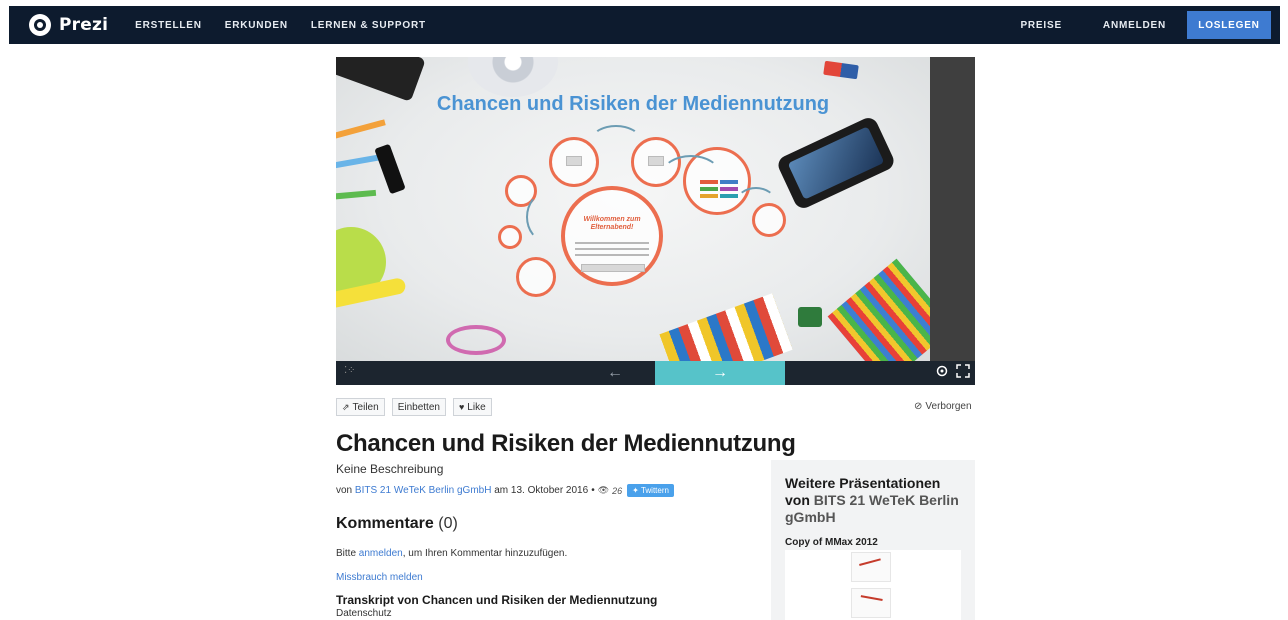 The width and height of the screenshot is (1288, 620). I want to click on cd-disc-decoration, so click(513, 77).